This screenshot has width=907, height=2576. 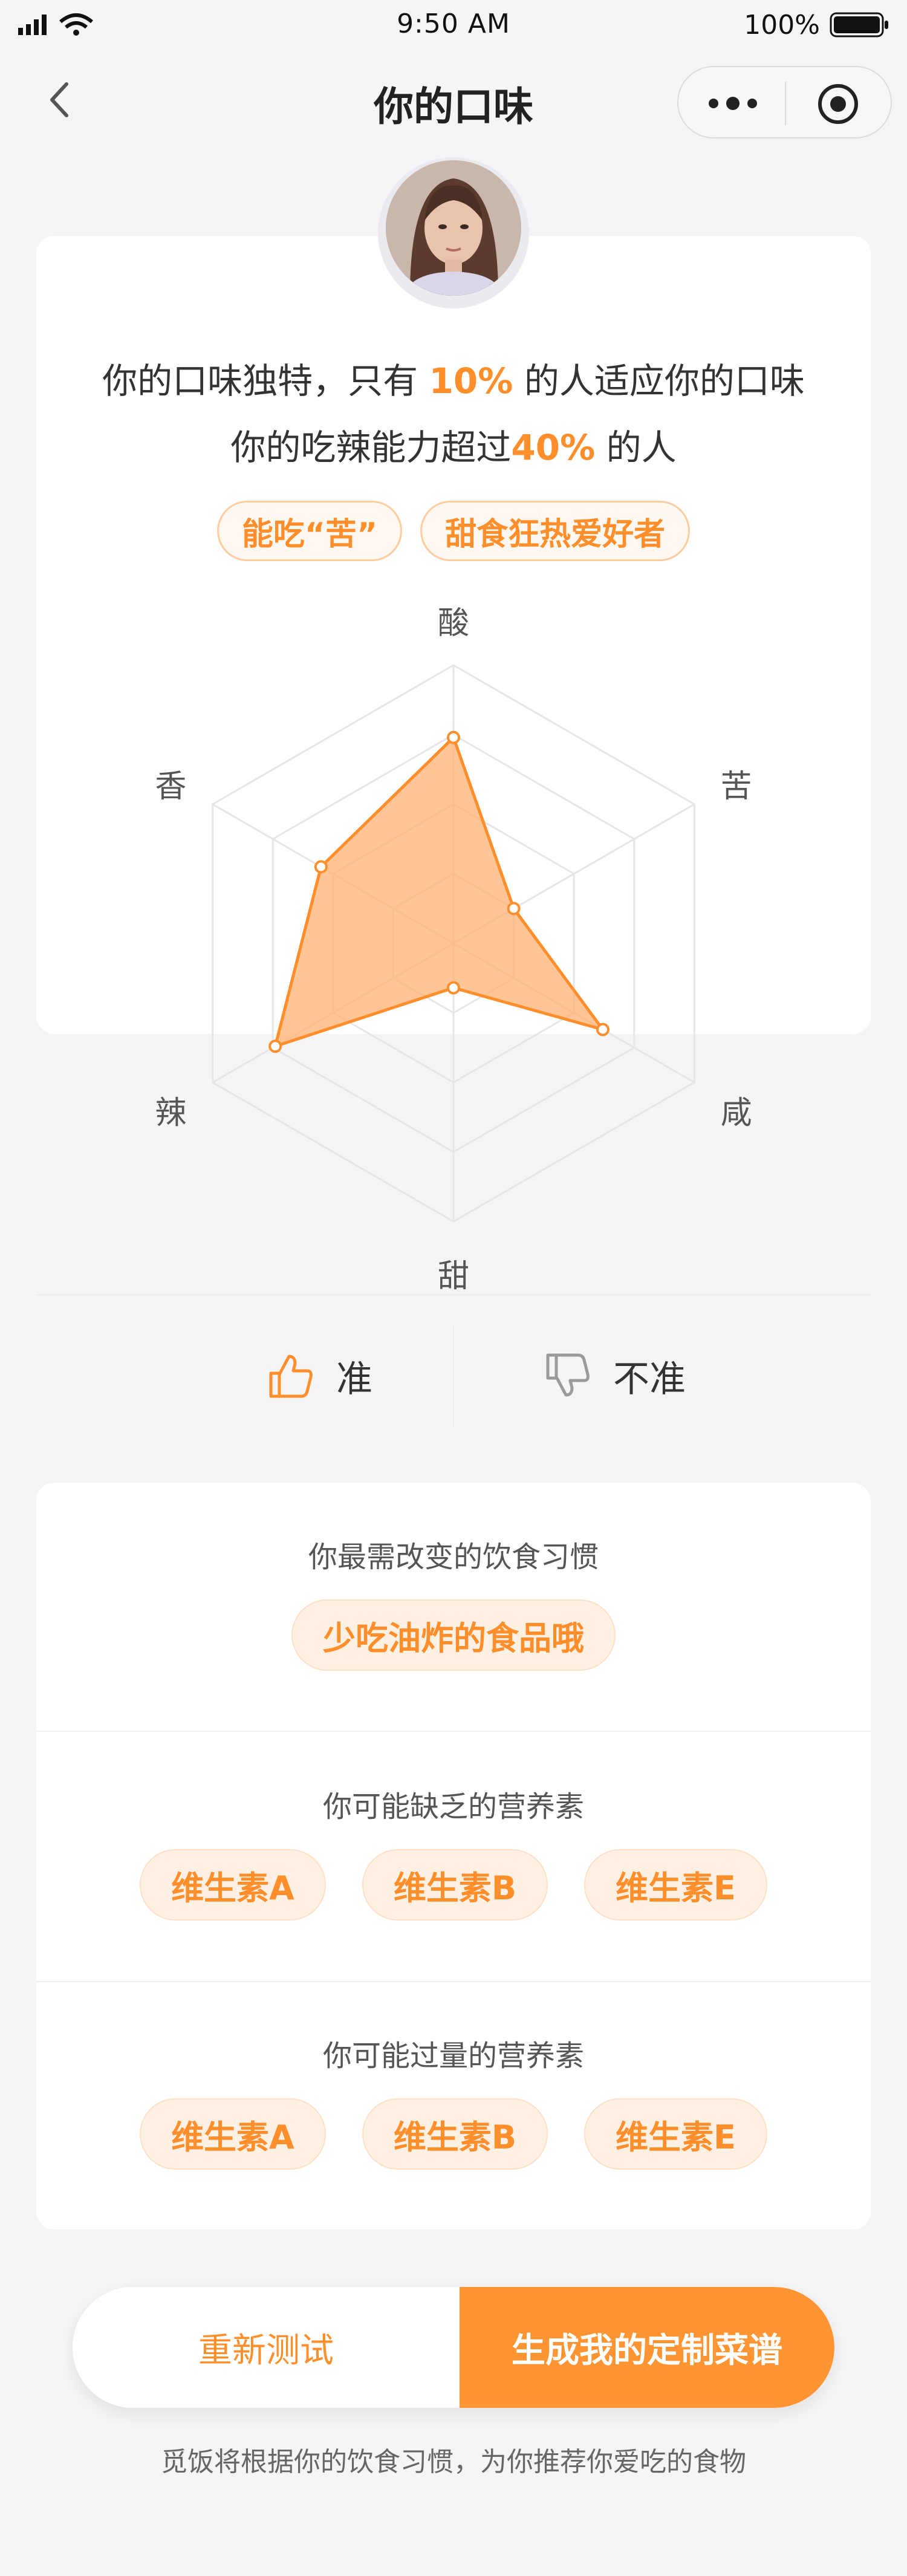 What do you see at coordinates (275, 1046) in the screenshot?
I see `radar-data-point` at bounding box center [275, 1046].